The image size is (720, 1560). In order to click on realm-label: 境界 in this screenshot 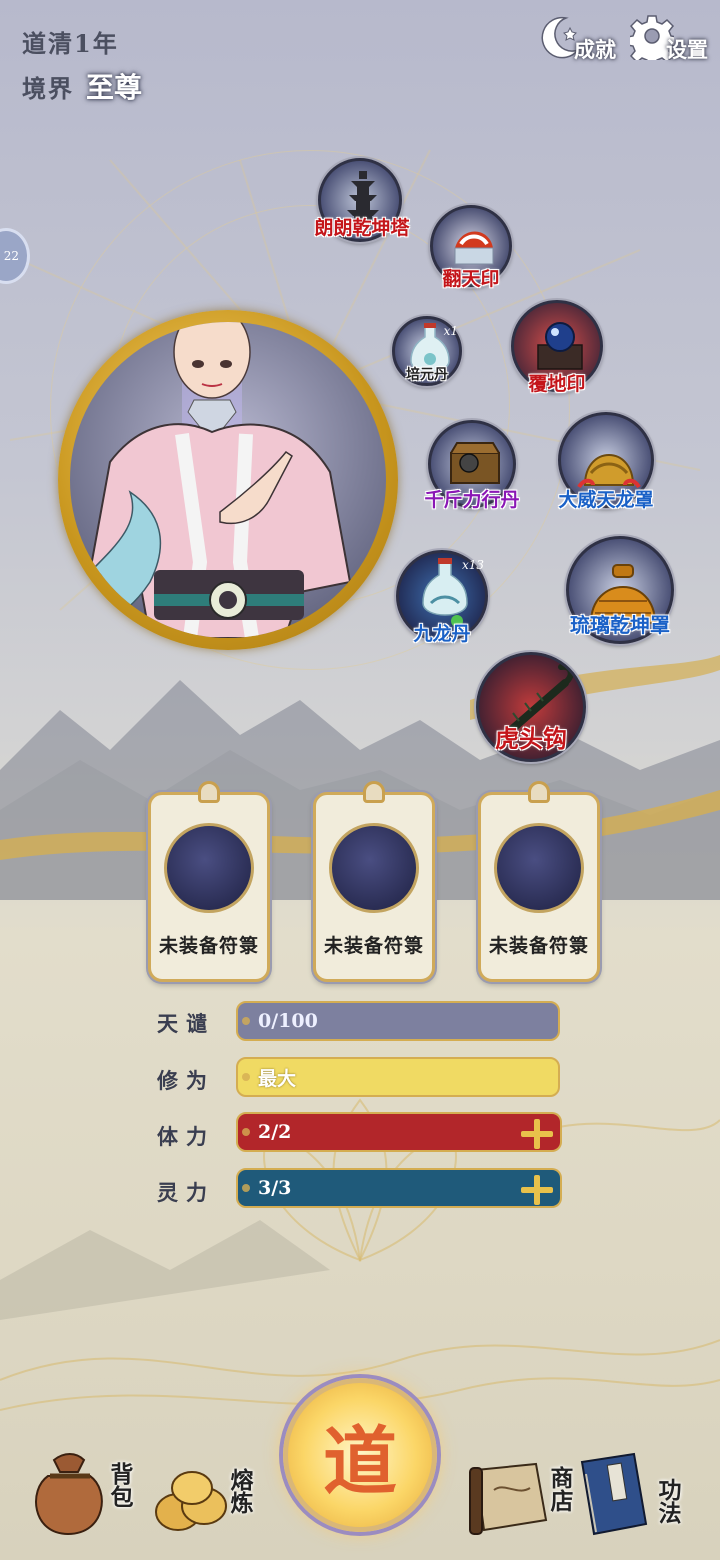, I will do `click(48, 88)`.